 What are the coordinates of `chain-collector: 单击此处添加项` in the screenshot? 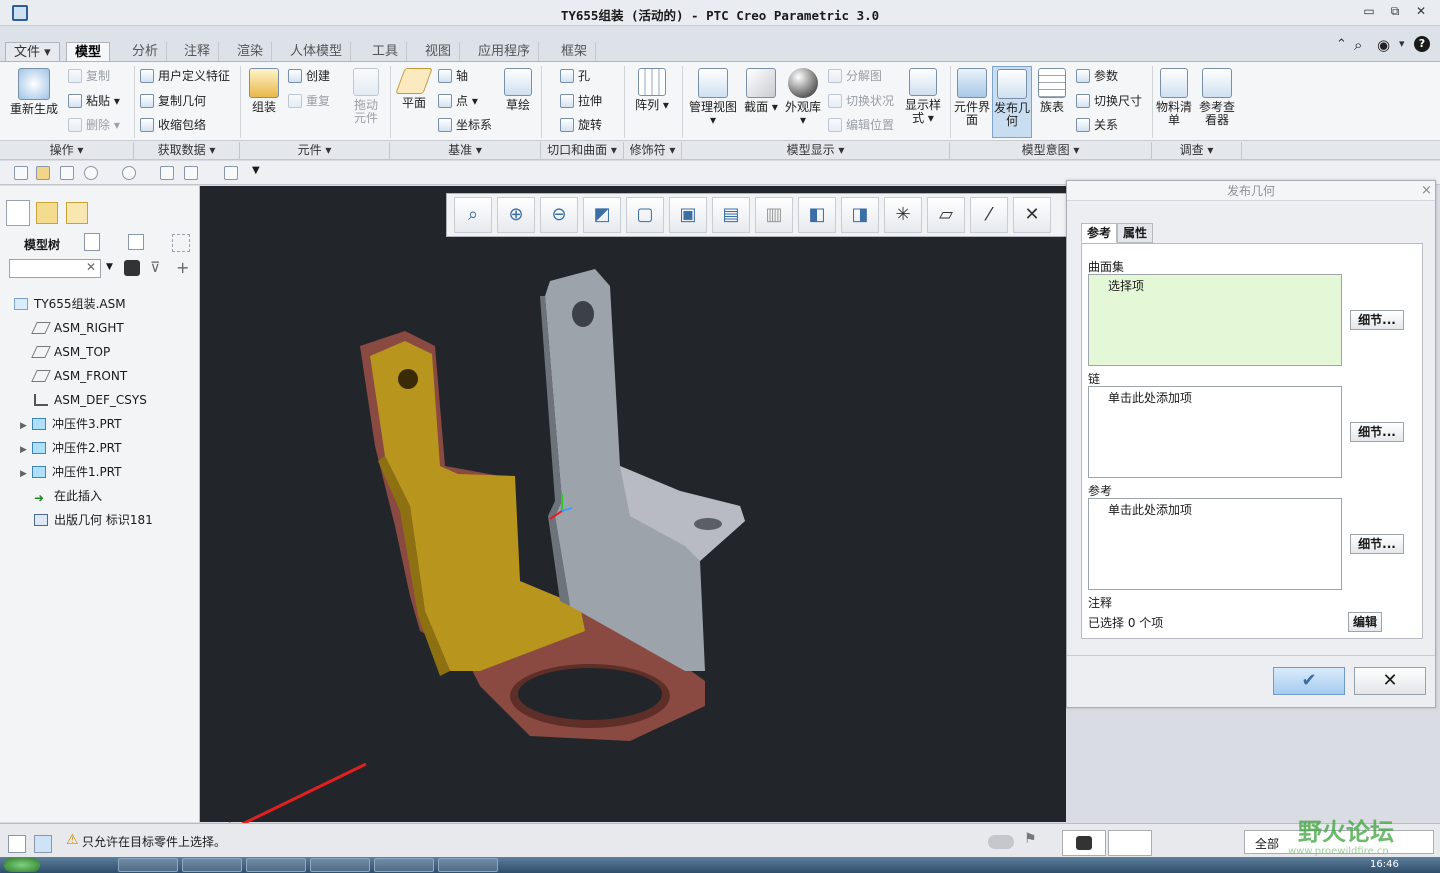 It's located at (1215, 432).